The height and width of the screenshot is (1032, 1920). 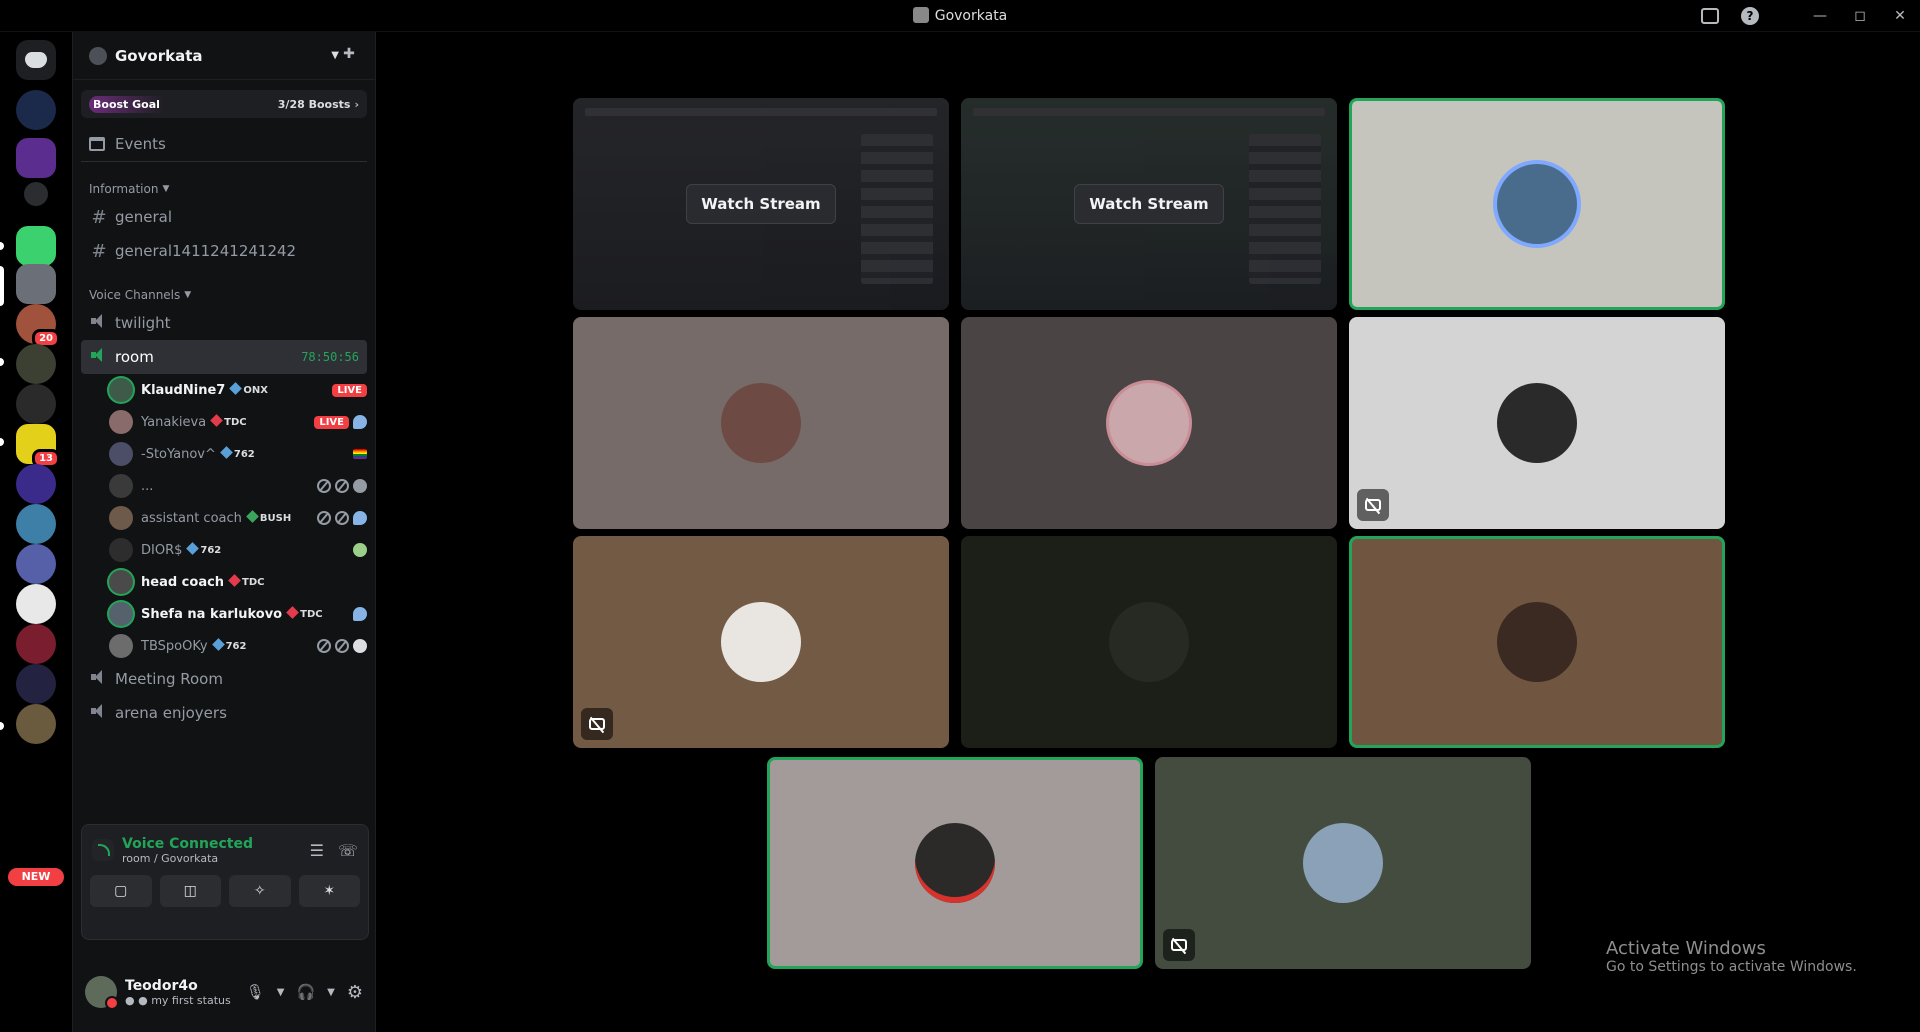 I want to click on category-information: Information ▼, so click(x=228, y=189).